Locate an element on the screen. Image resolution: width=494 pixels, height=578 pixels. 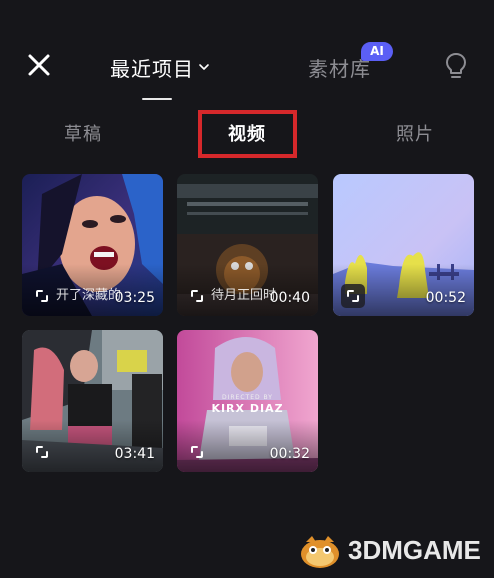
tips-button is located at coordinates (456, 66).